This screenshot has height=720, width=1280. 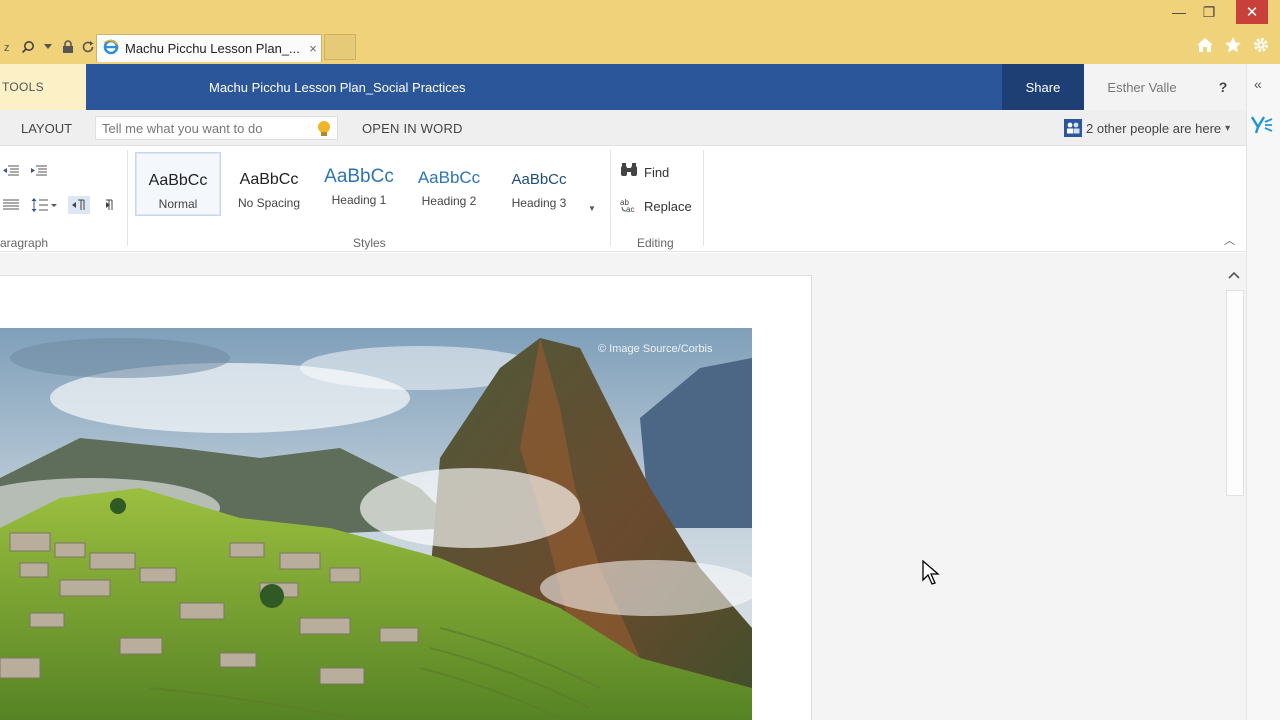 I want to click on styles-group-label: Styles, so click(x=369, y=243).